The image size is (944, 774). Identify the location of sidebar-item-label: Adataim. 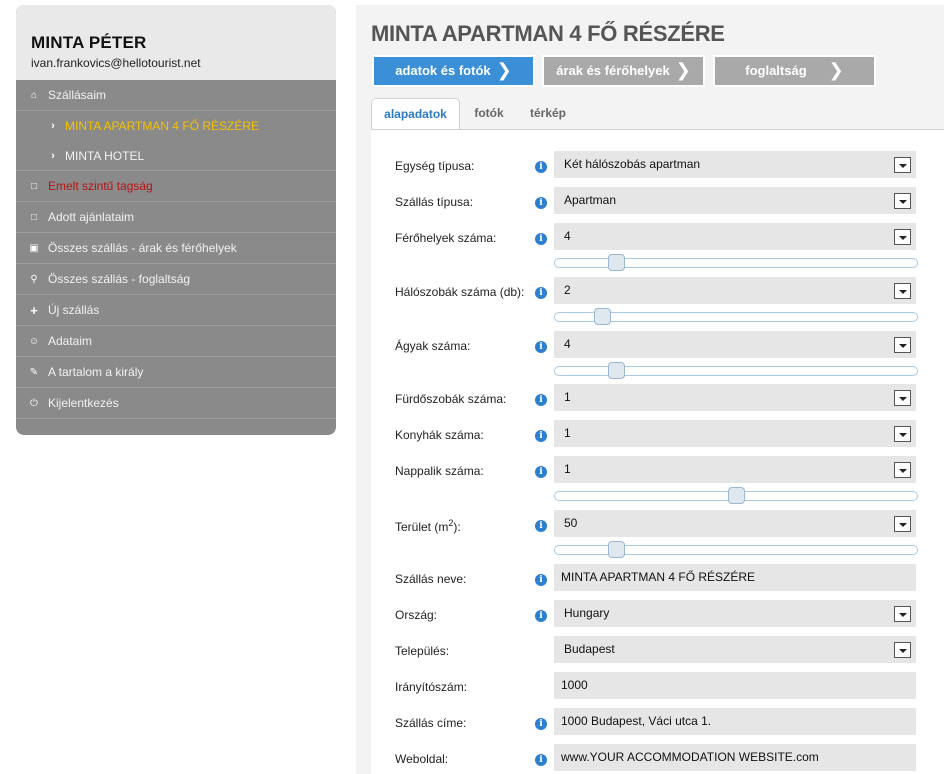
(70, 341).